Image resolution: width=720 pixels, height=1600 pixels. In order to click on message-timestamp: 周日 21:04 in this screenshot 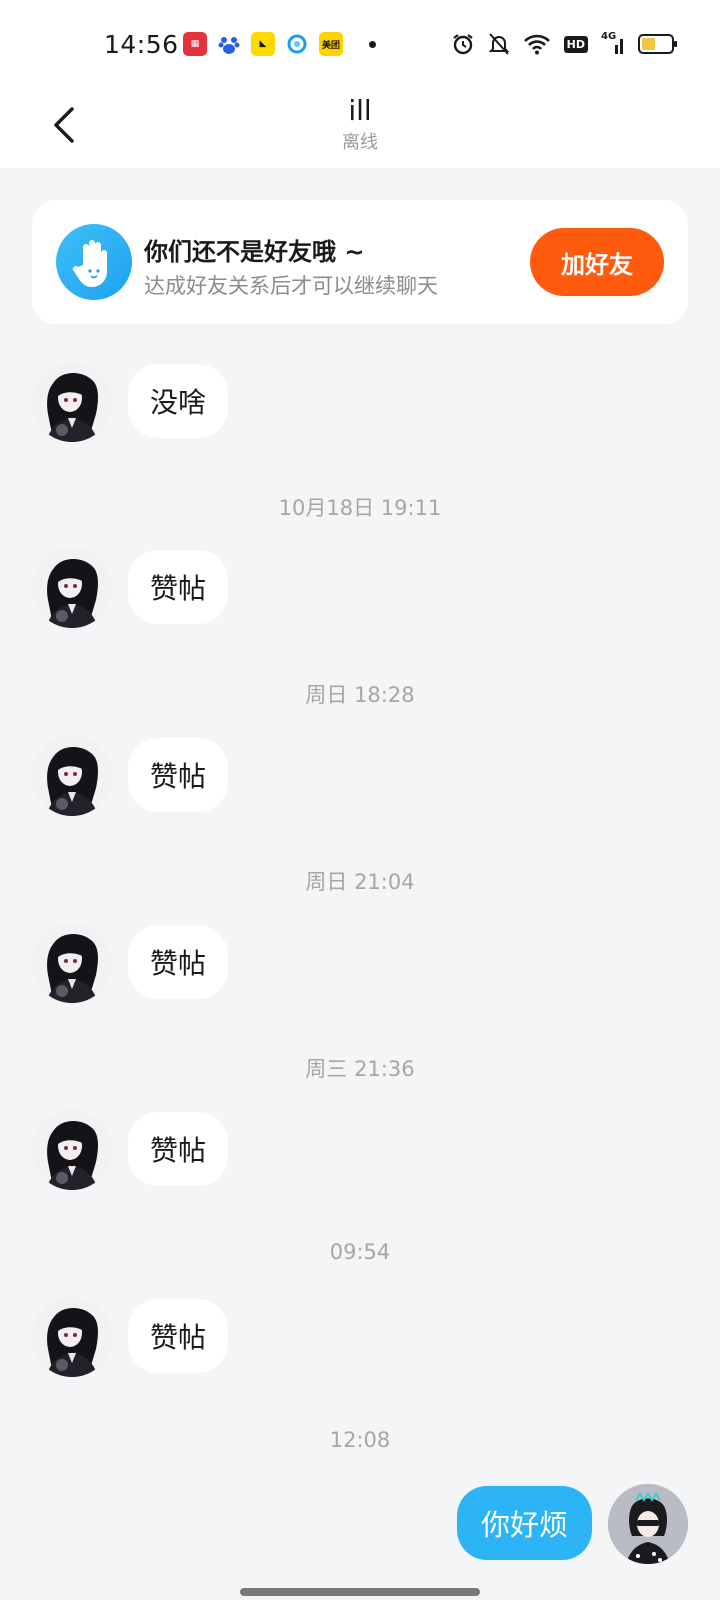, I will do `click(360, 882)`.